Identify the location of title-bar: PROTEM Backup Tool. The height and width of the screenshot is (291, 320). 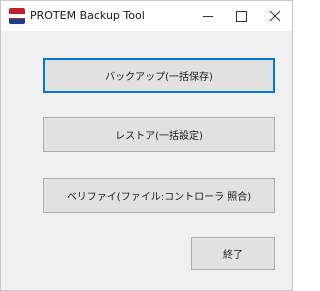
(146, 16).